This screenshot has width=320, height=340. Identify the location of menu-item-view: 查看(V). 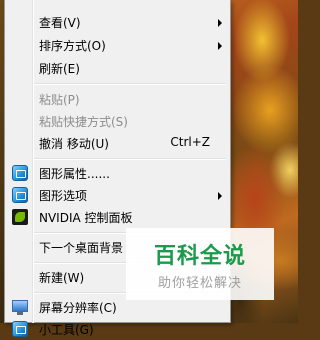
(118, 22).